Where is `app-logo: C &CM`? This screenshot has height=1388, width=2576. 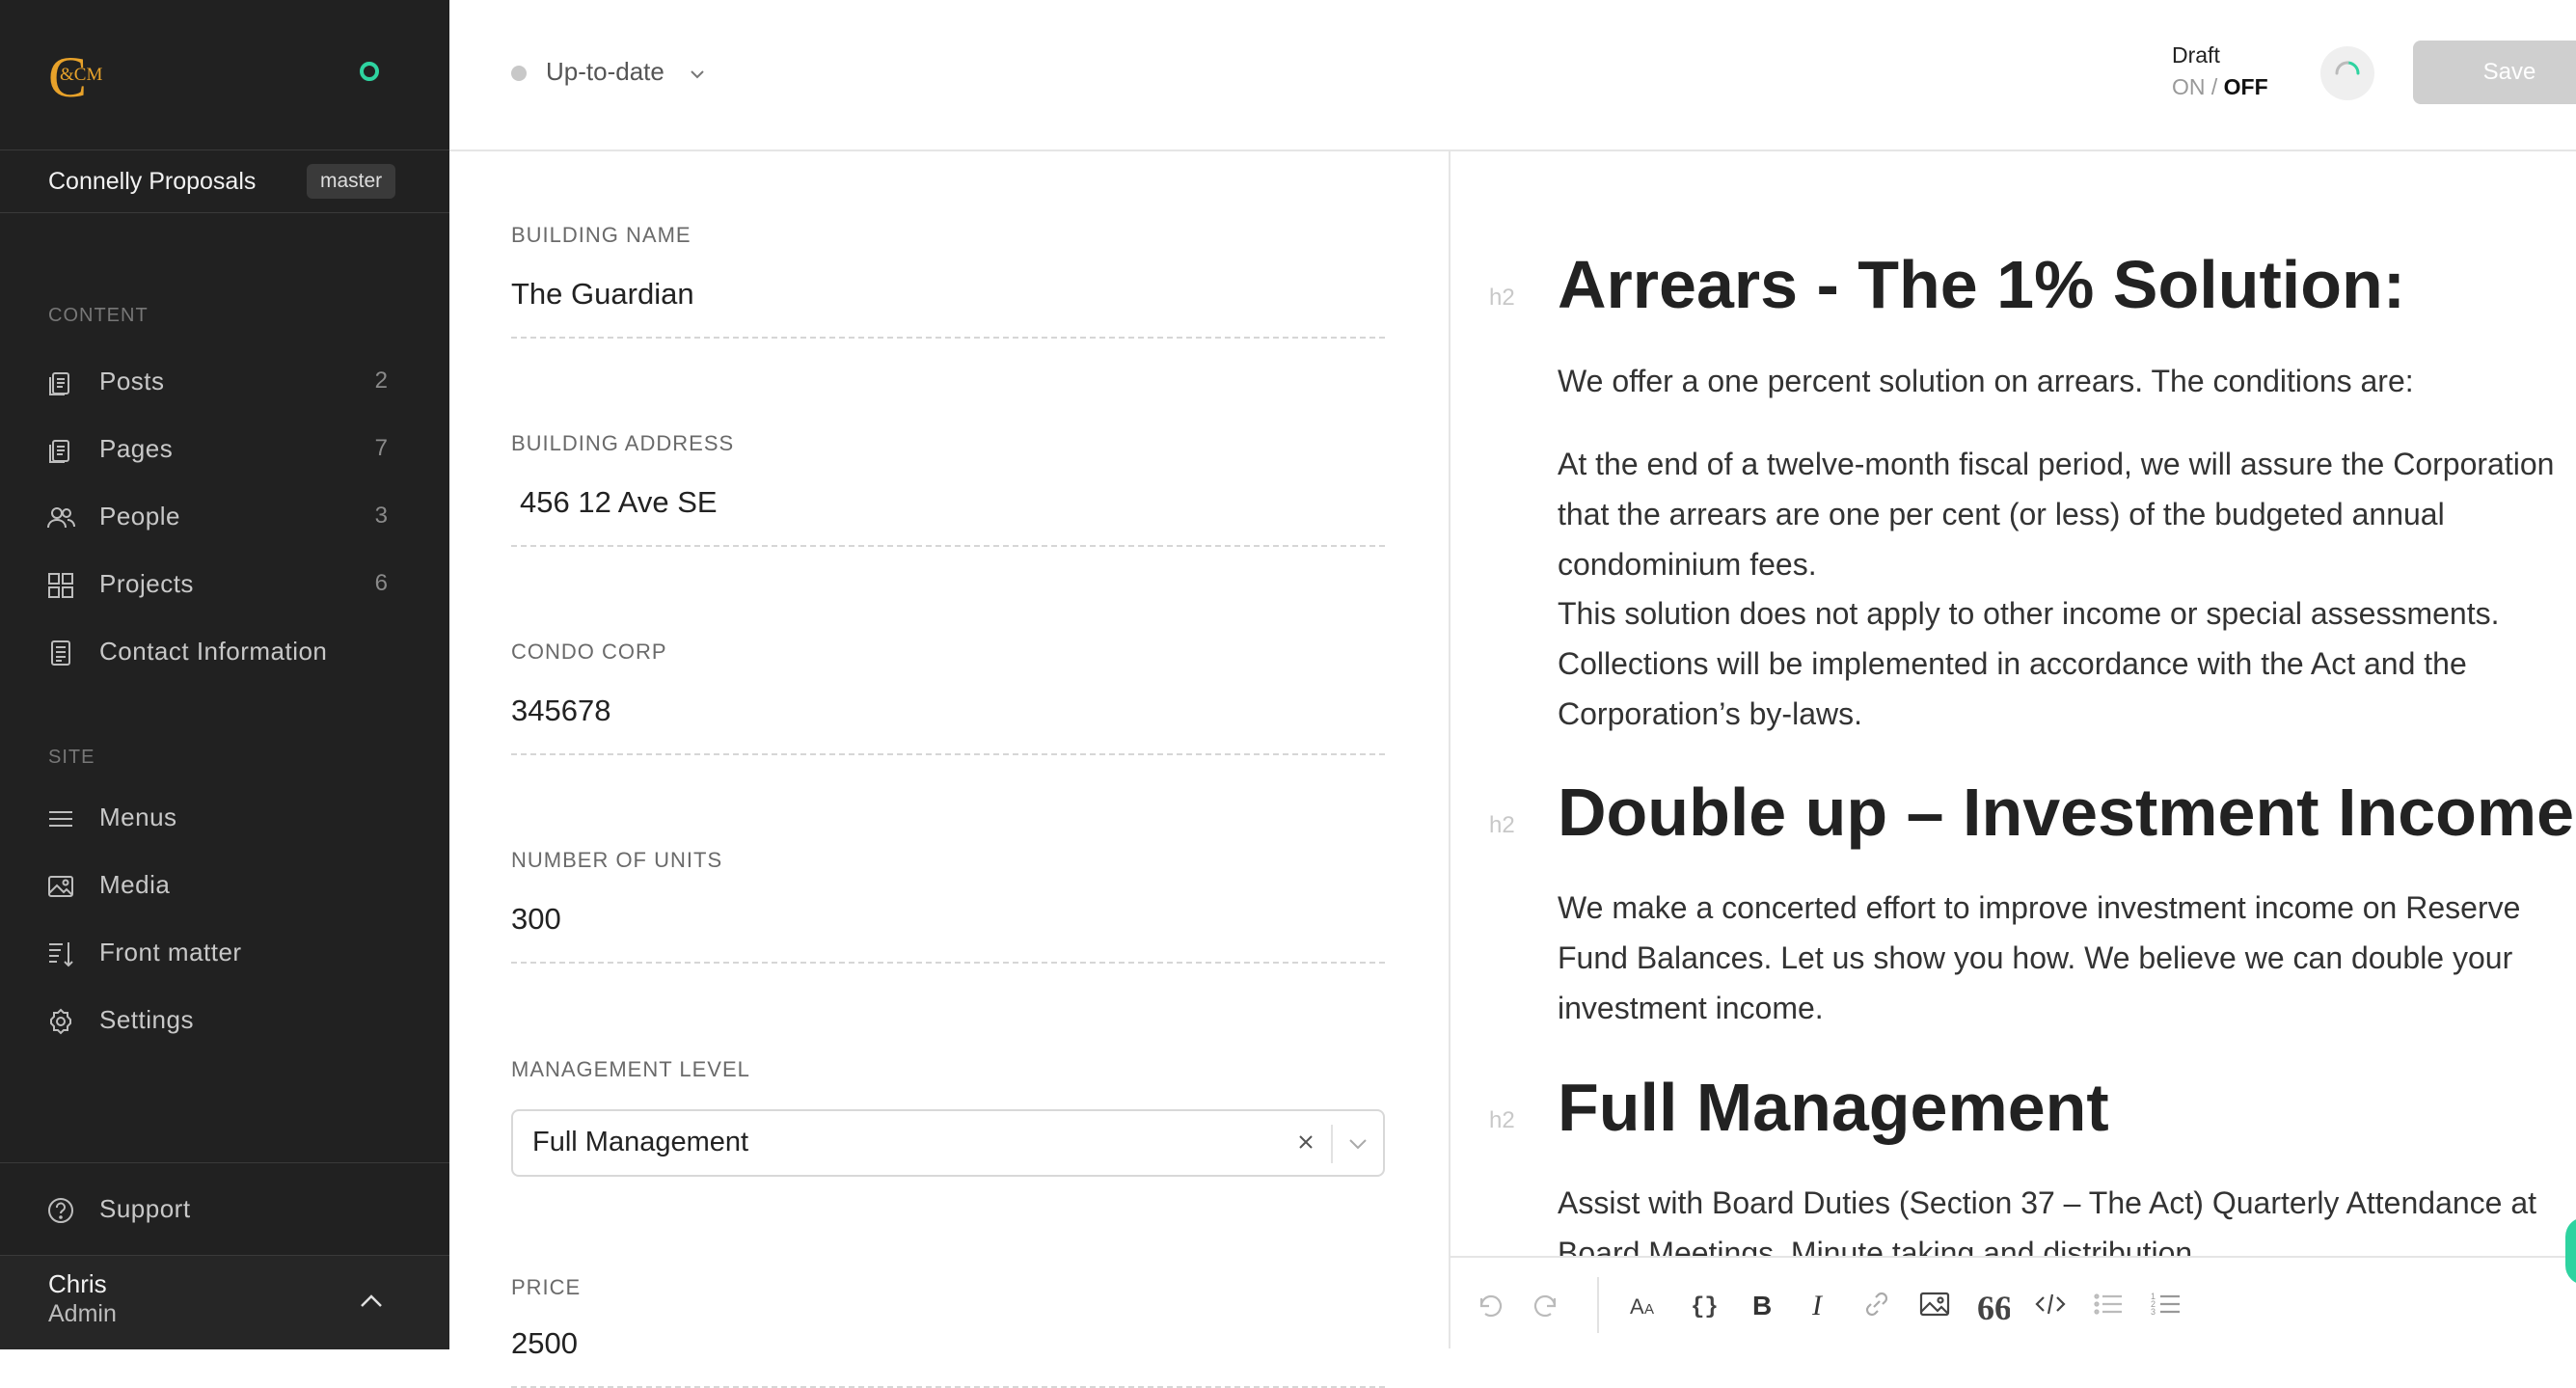
app-logo: C &CM is located at coordinates (77, 76).